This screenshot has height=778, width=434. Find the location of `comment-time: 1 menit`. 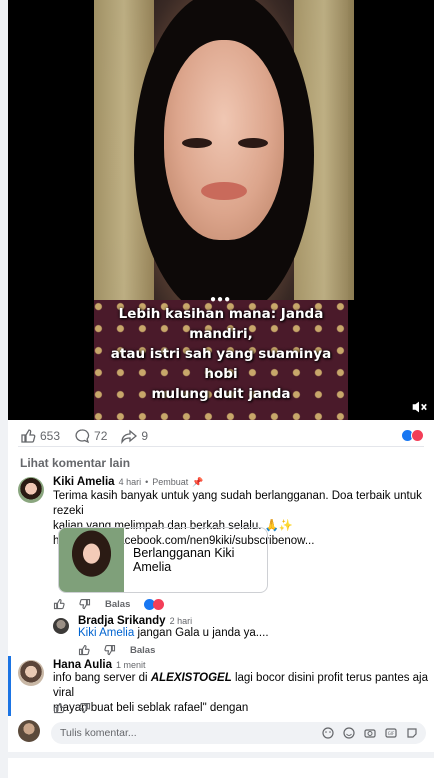

comment-time: 1 menit is located at coordinates (131, 665).